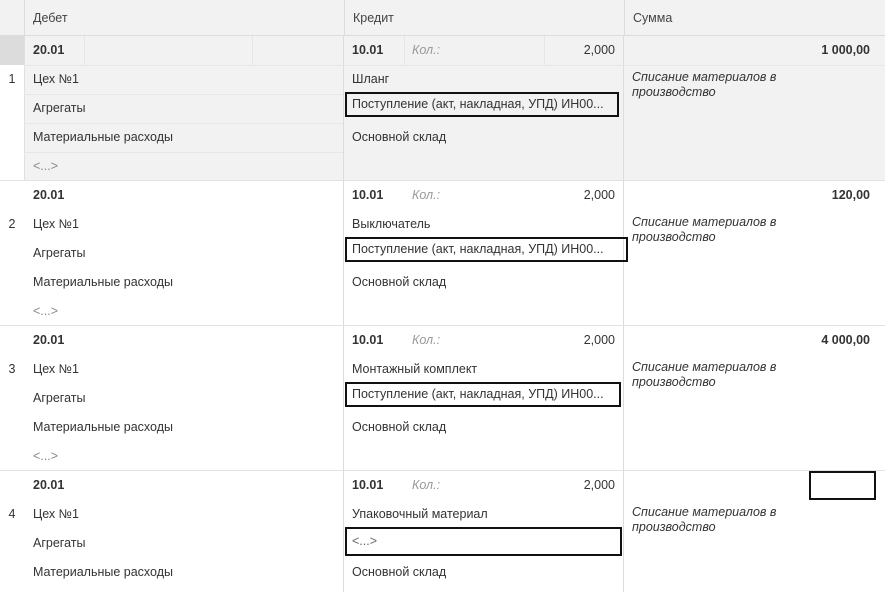 The image size is (885, 593). What do you see at coordinates (12, 50) in the screenshot?
I see `row-selection-marker` at bounding box center [12, 50].